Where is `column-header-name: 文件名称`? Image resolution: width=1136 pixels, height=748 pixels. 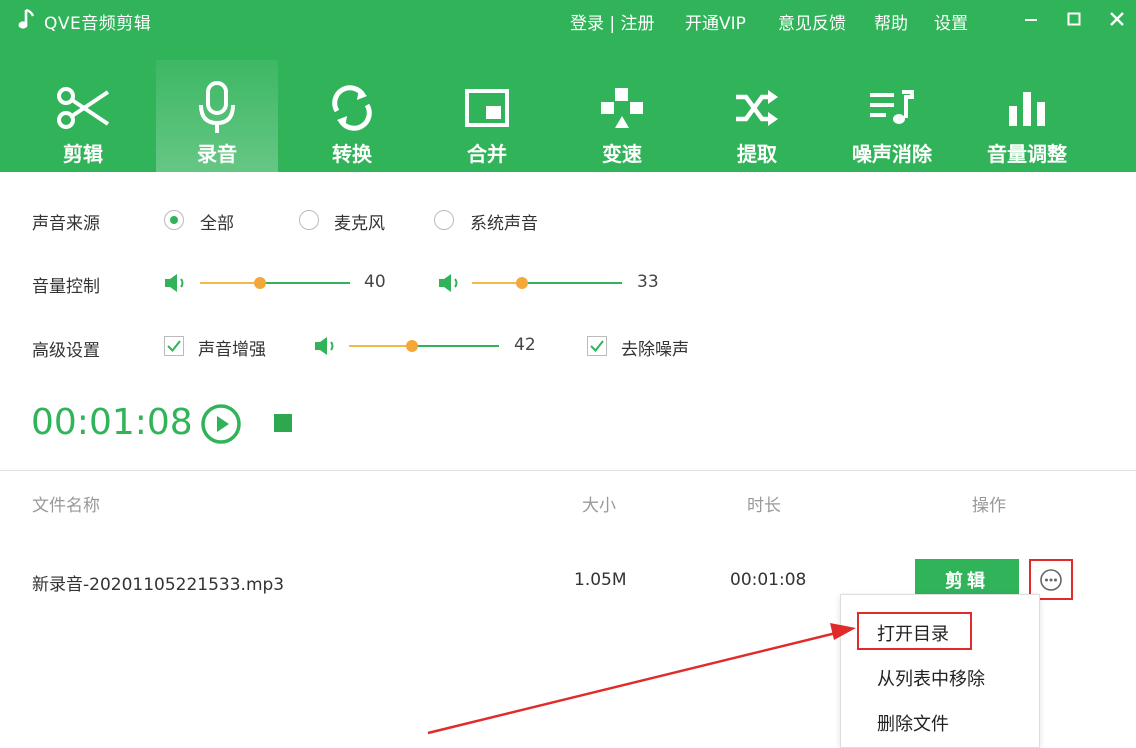 column-header-name: 文件名称 is located at coordinates (66, 506).